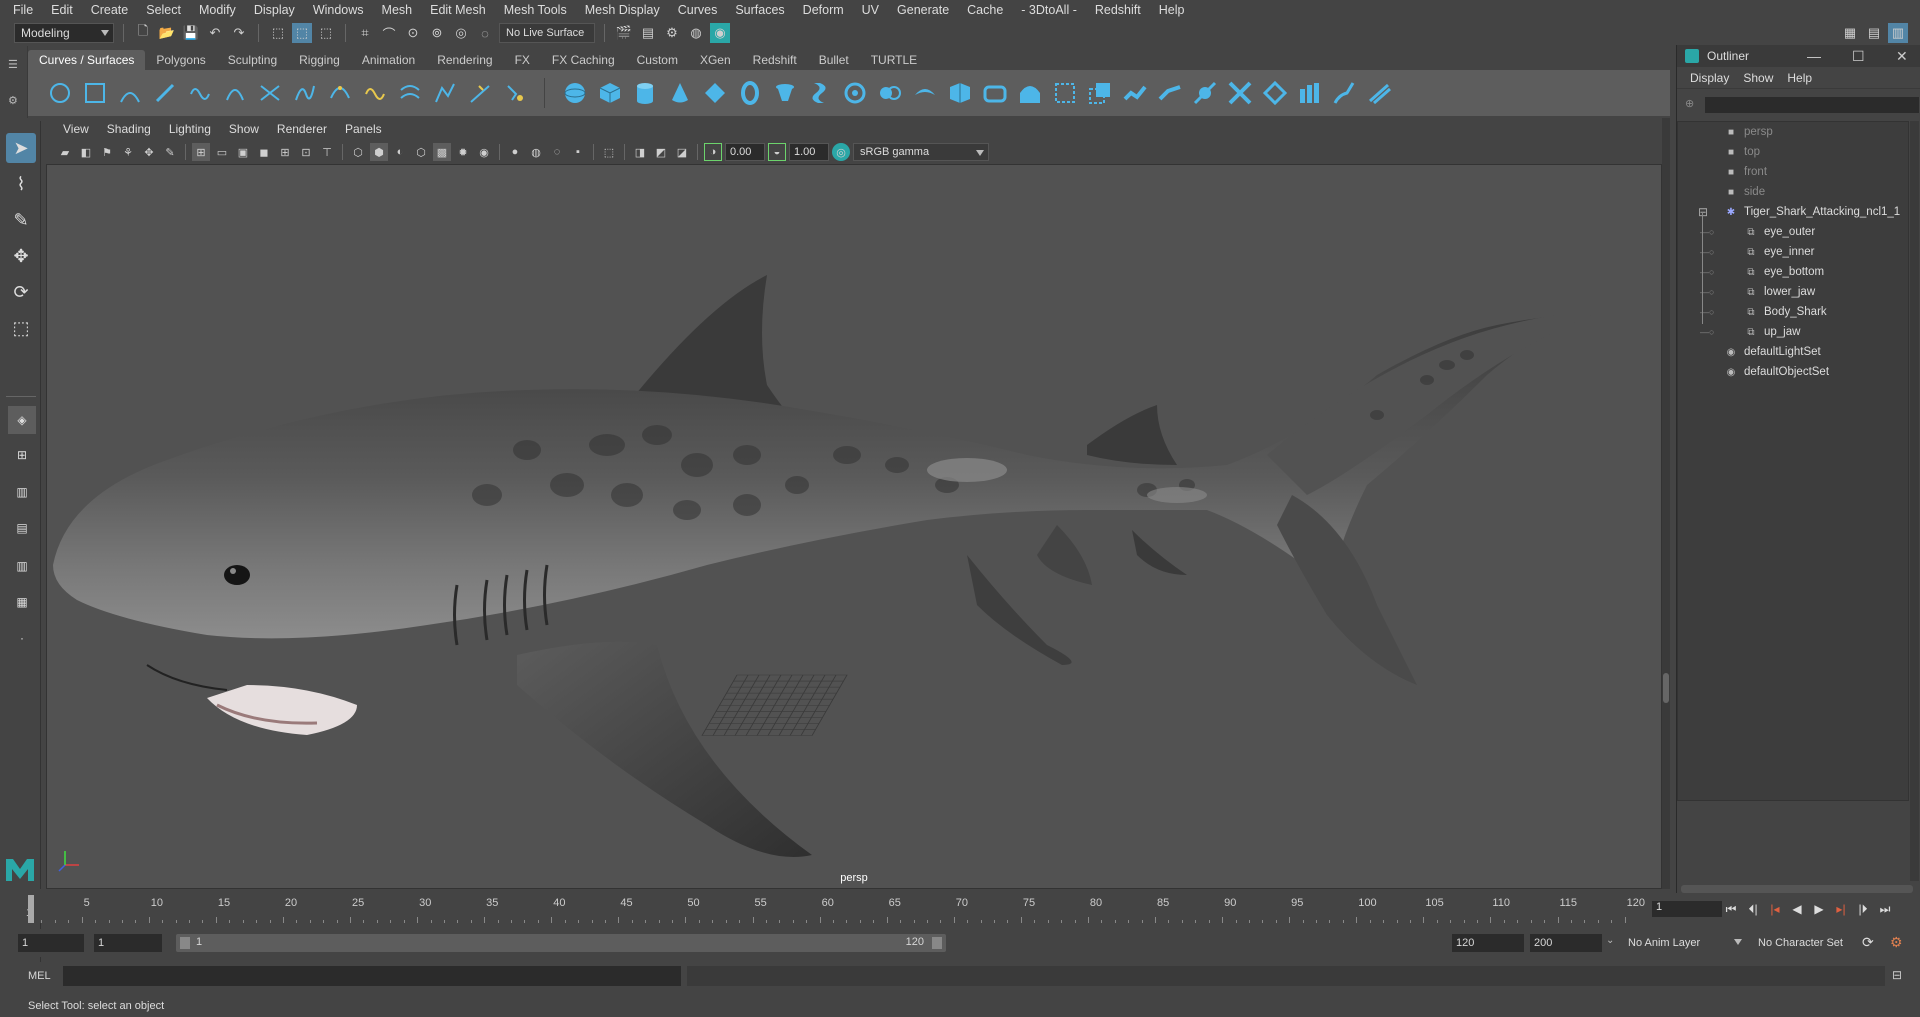  Describe the element at coordinates (823, 10) in the screenshot. I see `menu-deform: Deform` at that location.